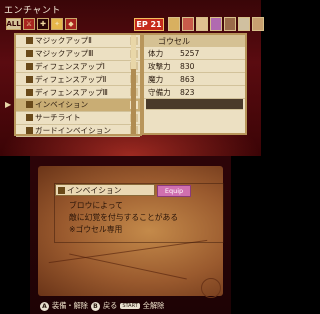 This screenshot has height=314, width=320. Describe the element at coordinates (29, 24) in the screenshot. I see `sword-icon: ⚔` at that location.